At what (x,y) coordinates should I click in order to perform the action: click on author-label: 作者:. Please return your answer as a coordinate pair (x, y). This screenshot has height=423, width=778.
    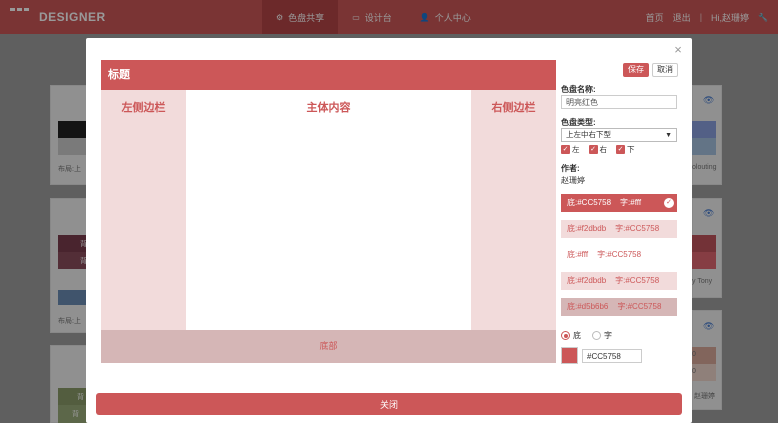
    Looking at the image, I should click on (570, 168).